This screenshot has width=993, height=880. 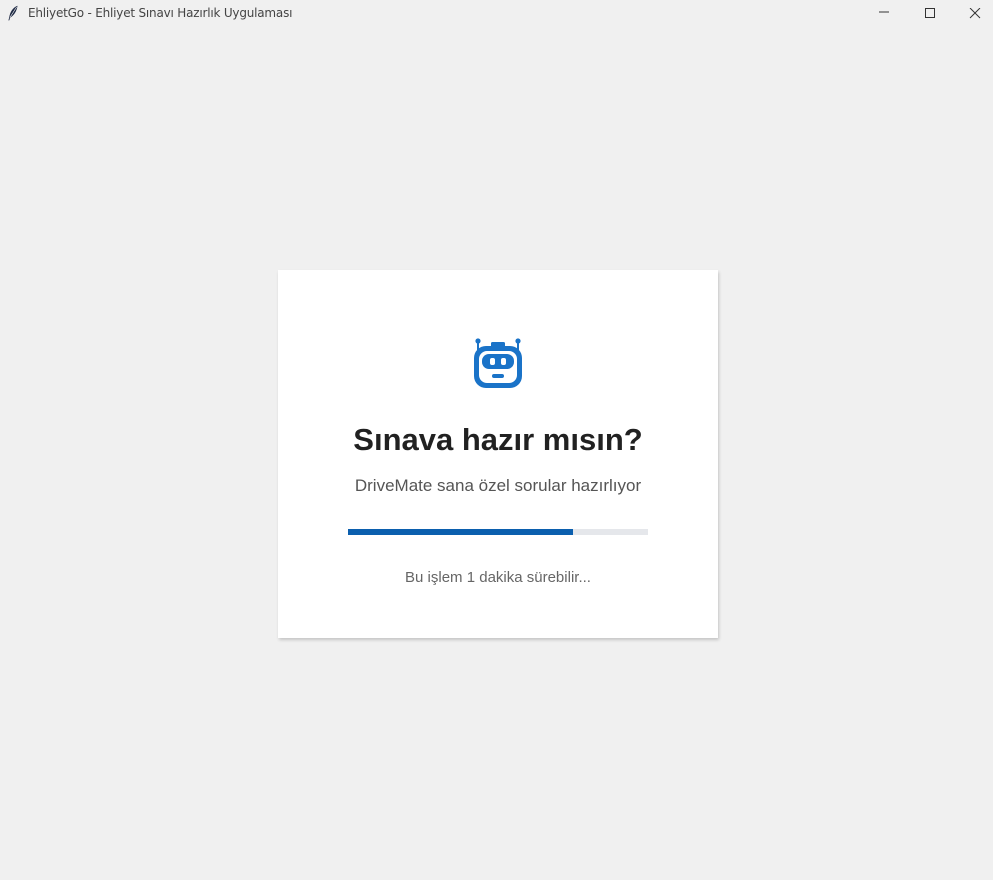 I want to click on progress-bar-fill, so click(x=460, y=532).